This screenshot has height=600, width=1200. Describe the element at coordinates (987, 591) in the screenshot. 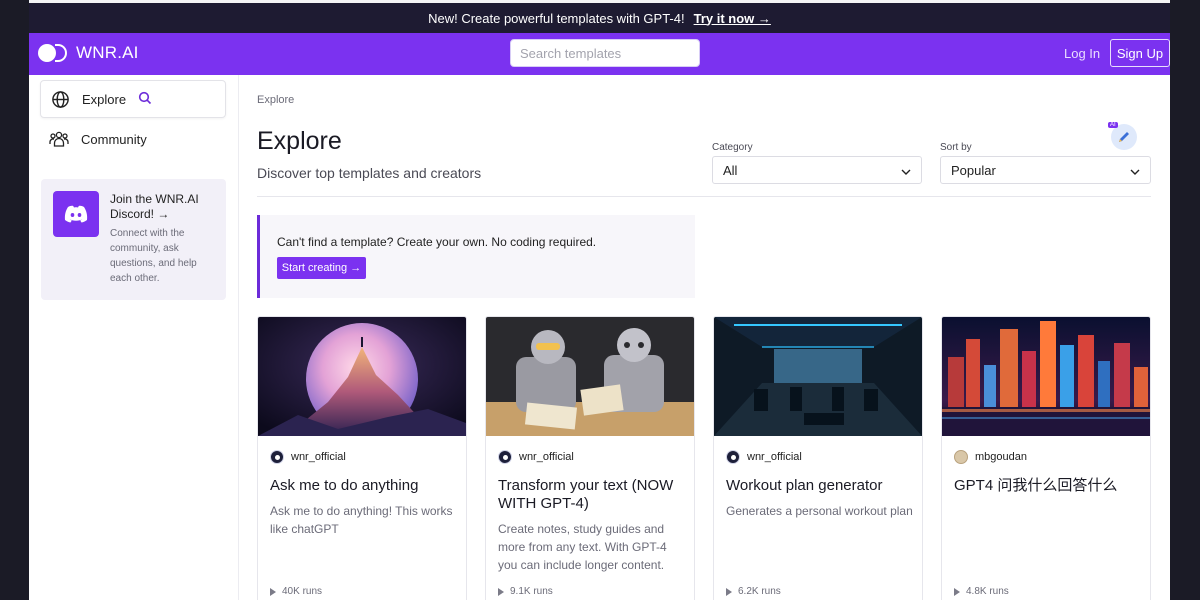

I see `runs-count: 4.8K runs` at that location.